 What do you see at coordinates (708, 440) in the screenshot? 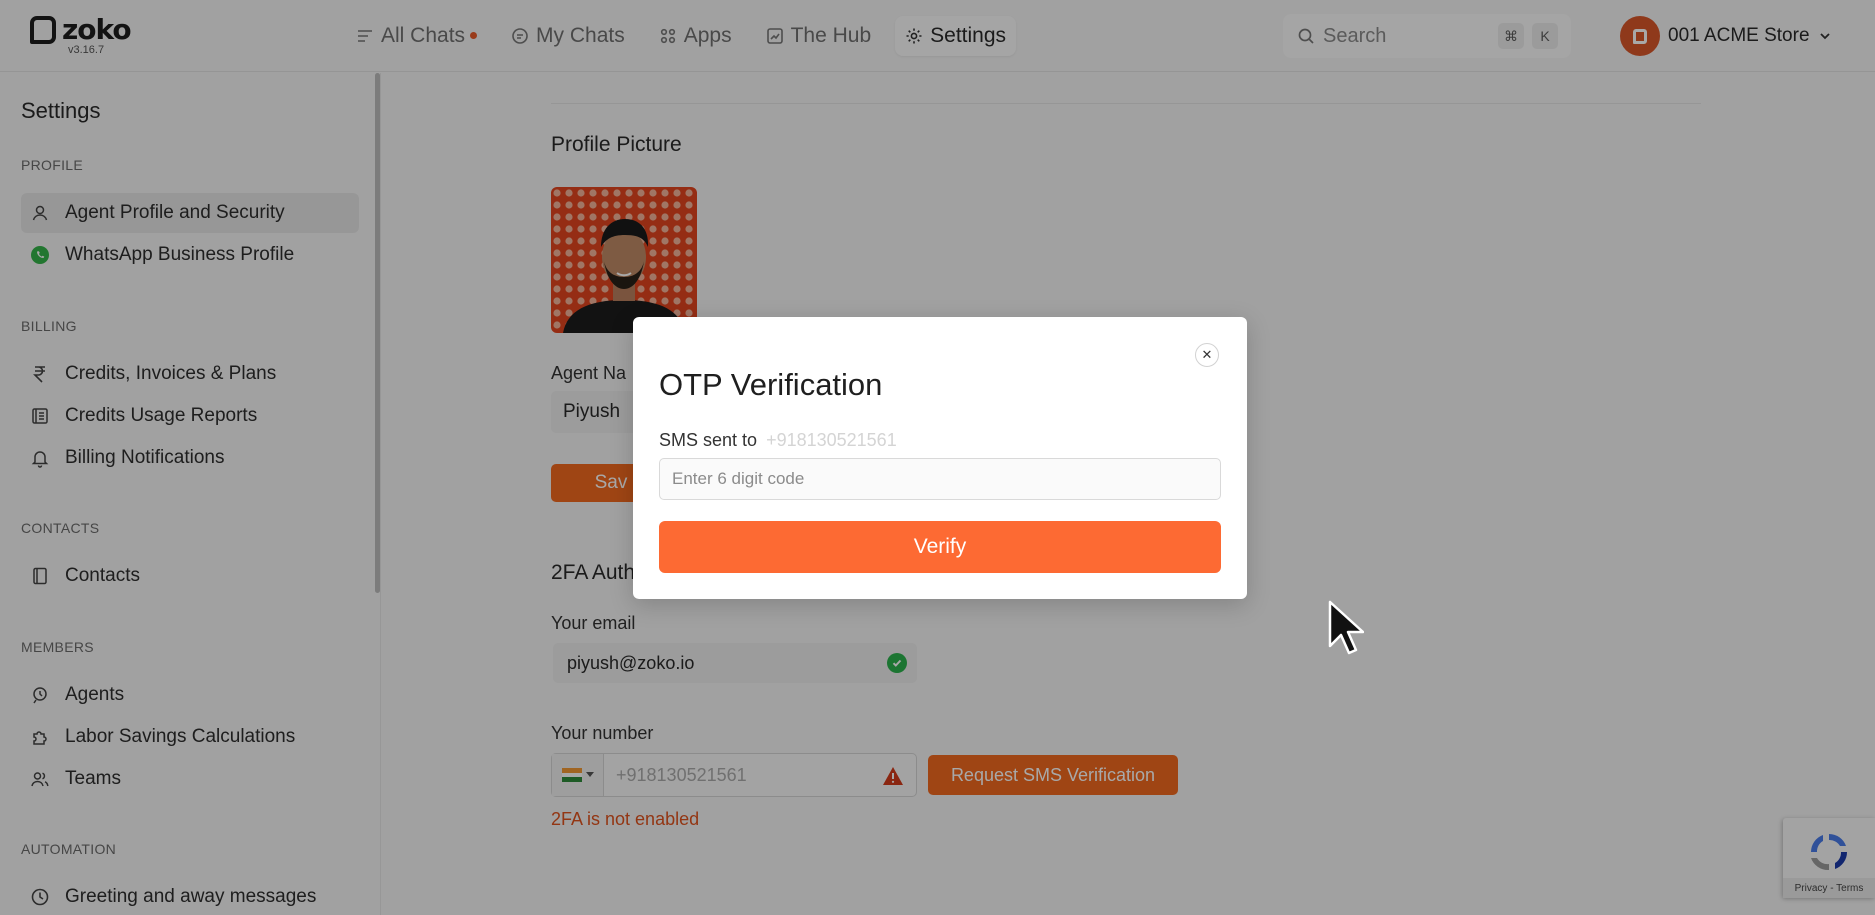
I see `sms-sent-label: SMS sent to` at bounding box center [708, 440].